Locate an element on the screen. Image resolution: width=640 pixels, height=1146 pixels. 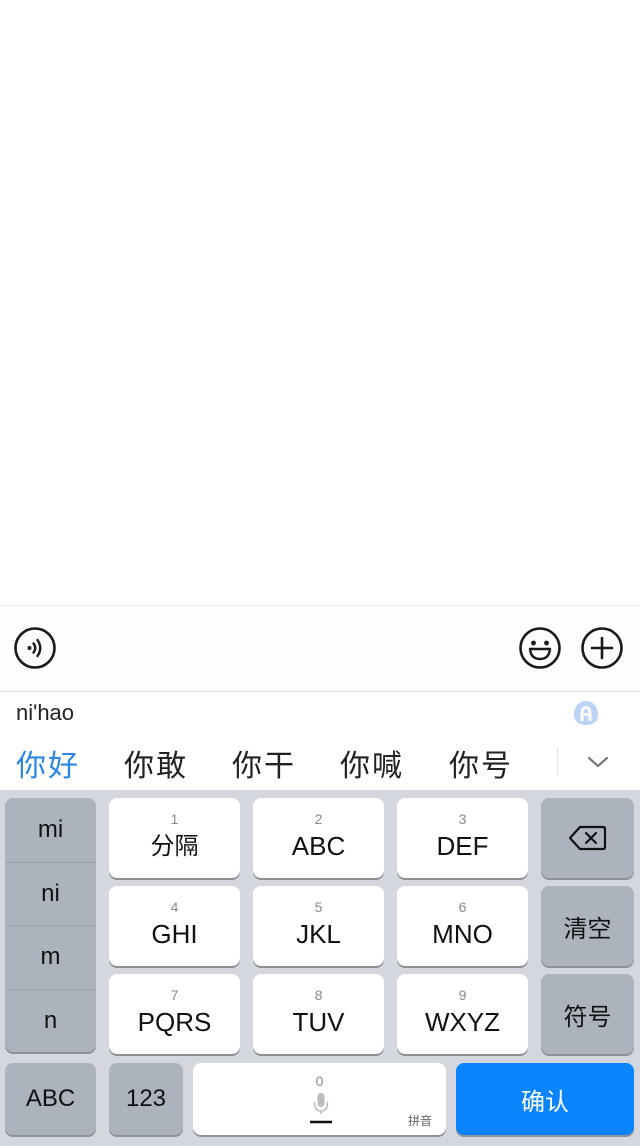
key-5-jkl: 5 JKL is located at coordinates (318, 926).